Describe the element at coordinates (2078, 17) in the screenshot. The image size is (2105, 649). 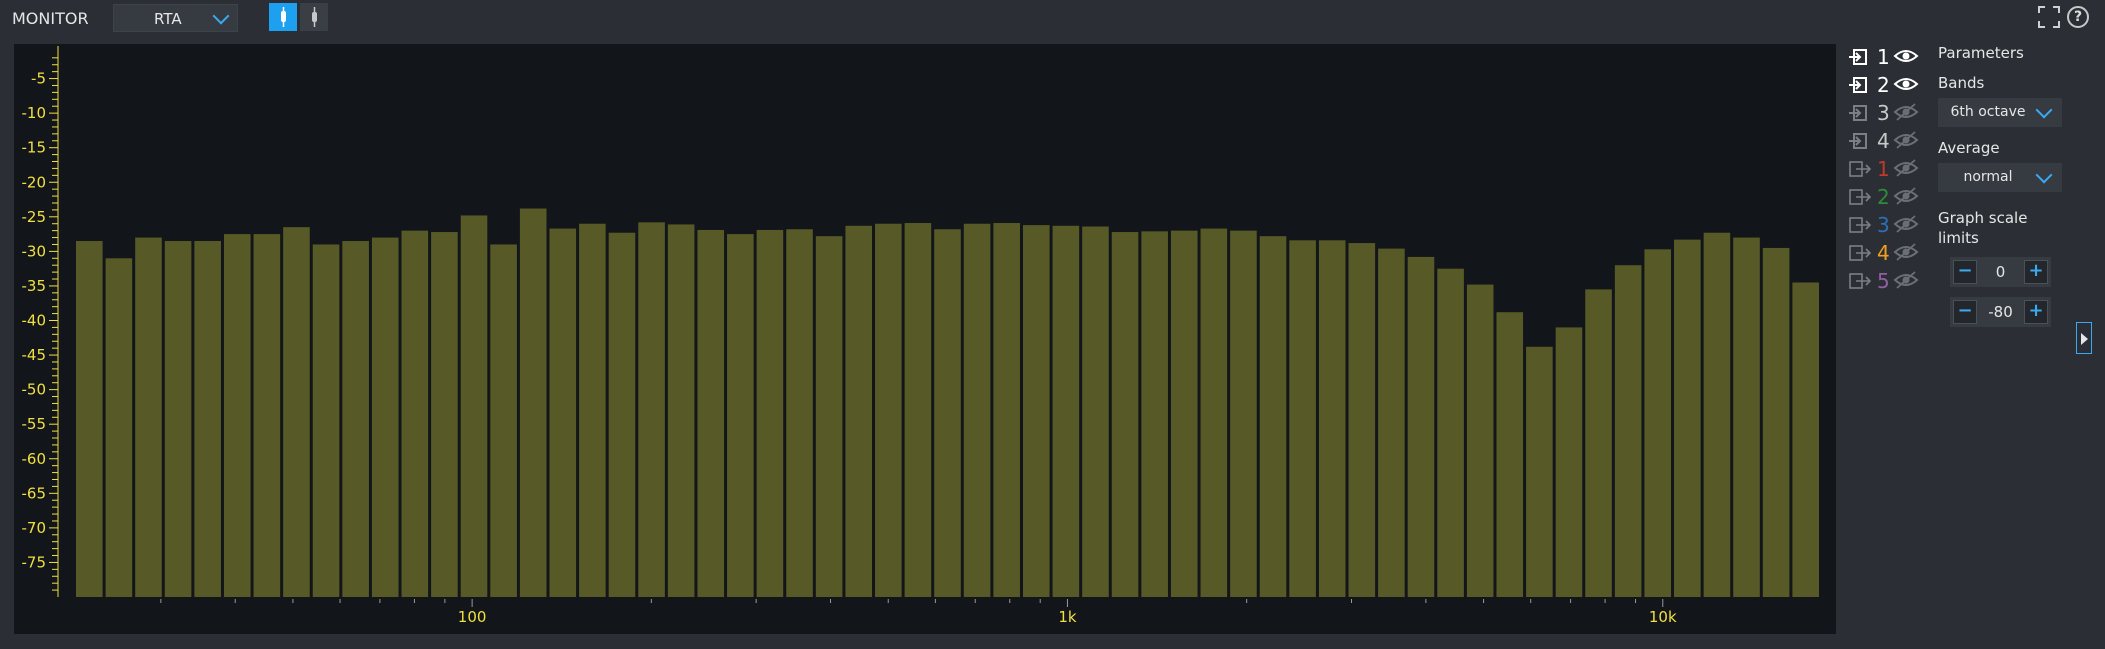
I see `help-icon: ?` at that location.